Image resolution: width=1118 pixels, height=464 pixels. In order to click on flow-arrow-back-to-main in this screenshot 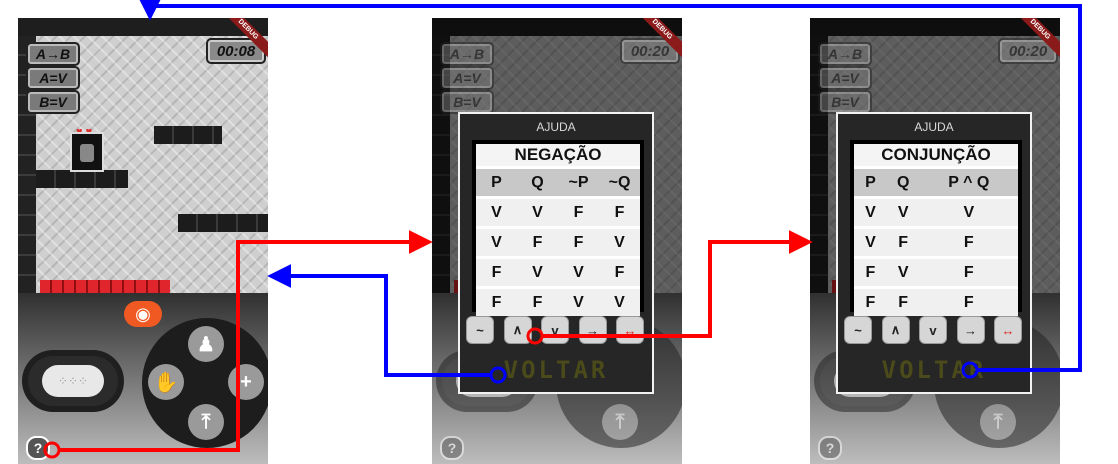, I will do `click(379, 320)`.